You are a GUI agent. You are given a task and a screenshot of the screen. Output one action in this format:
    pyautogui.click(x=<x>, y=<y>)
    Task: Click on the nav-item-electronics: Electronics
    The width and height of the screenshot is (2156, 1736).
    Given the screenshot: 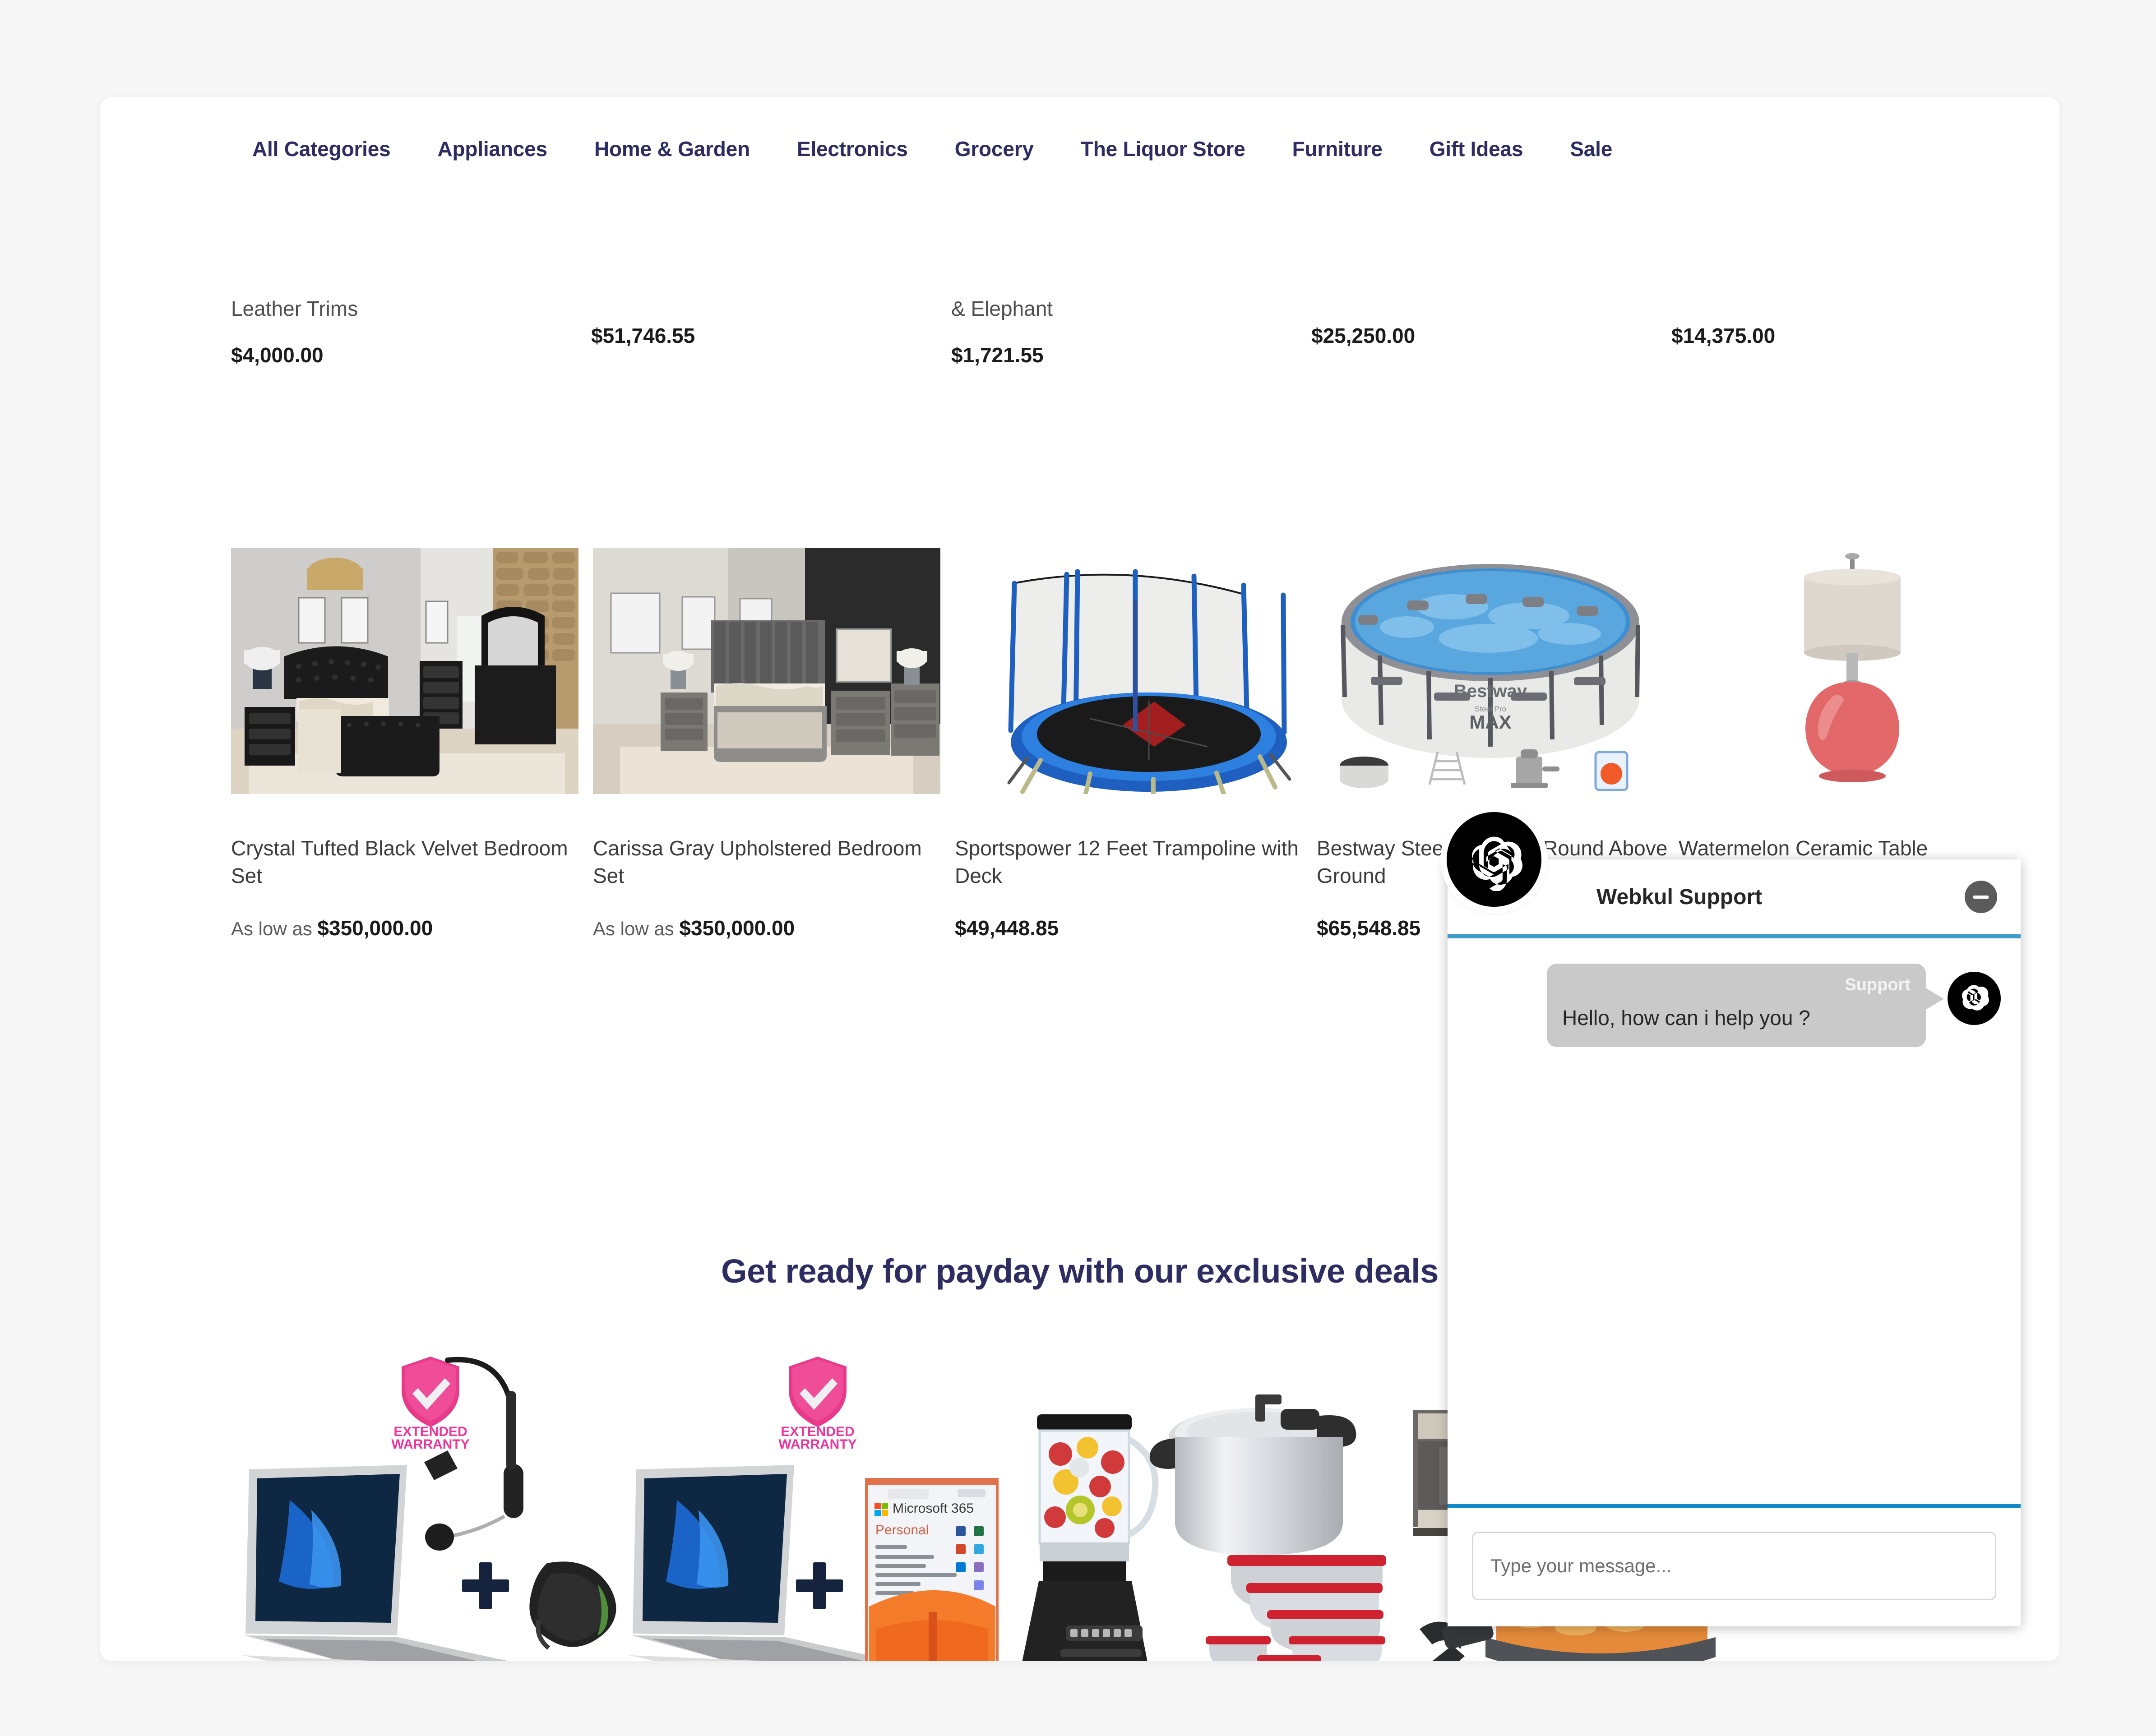 What is the action you would take?
    pyautogui.click(x=852, y=149)
    